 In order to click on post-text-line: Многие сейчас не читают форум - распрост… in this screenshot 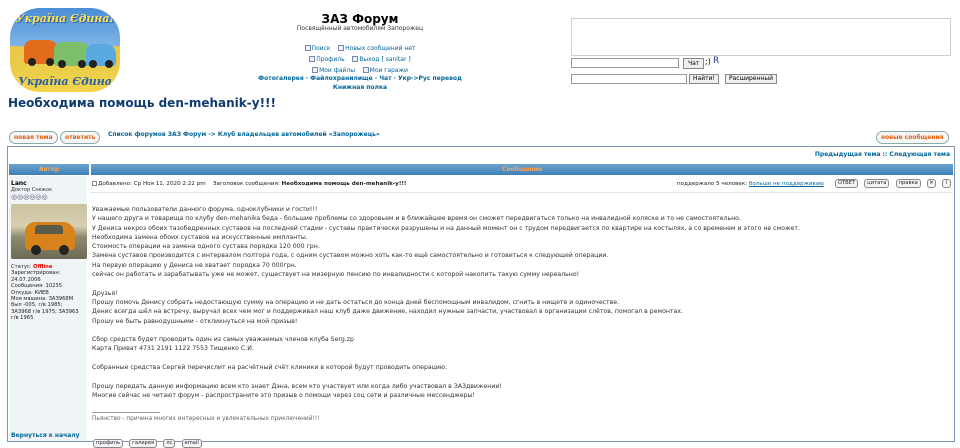, I will do `click(283, 395)`.